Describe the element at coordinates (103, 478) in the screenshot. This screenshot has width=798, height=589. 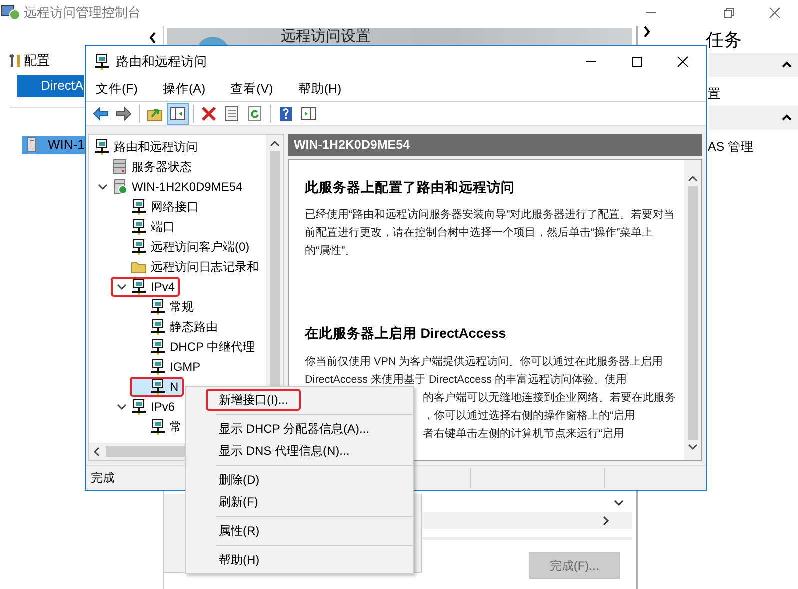
I see `status-text: 完成` at that location.